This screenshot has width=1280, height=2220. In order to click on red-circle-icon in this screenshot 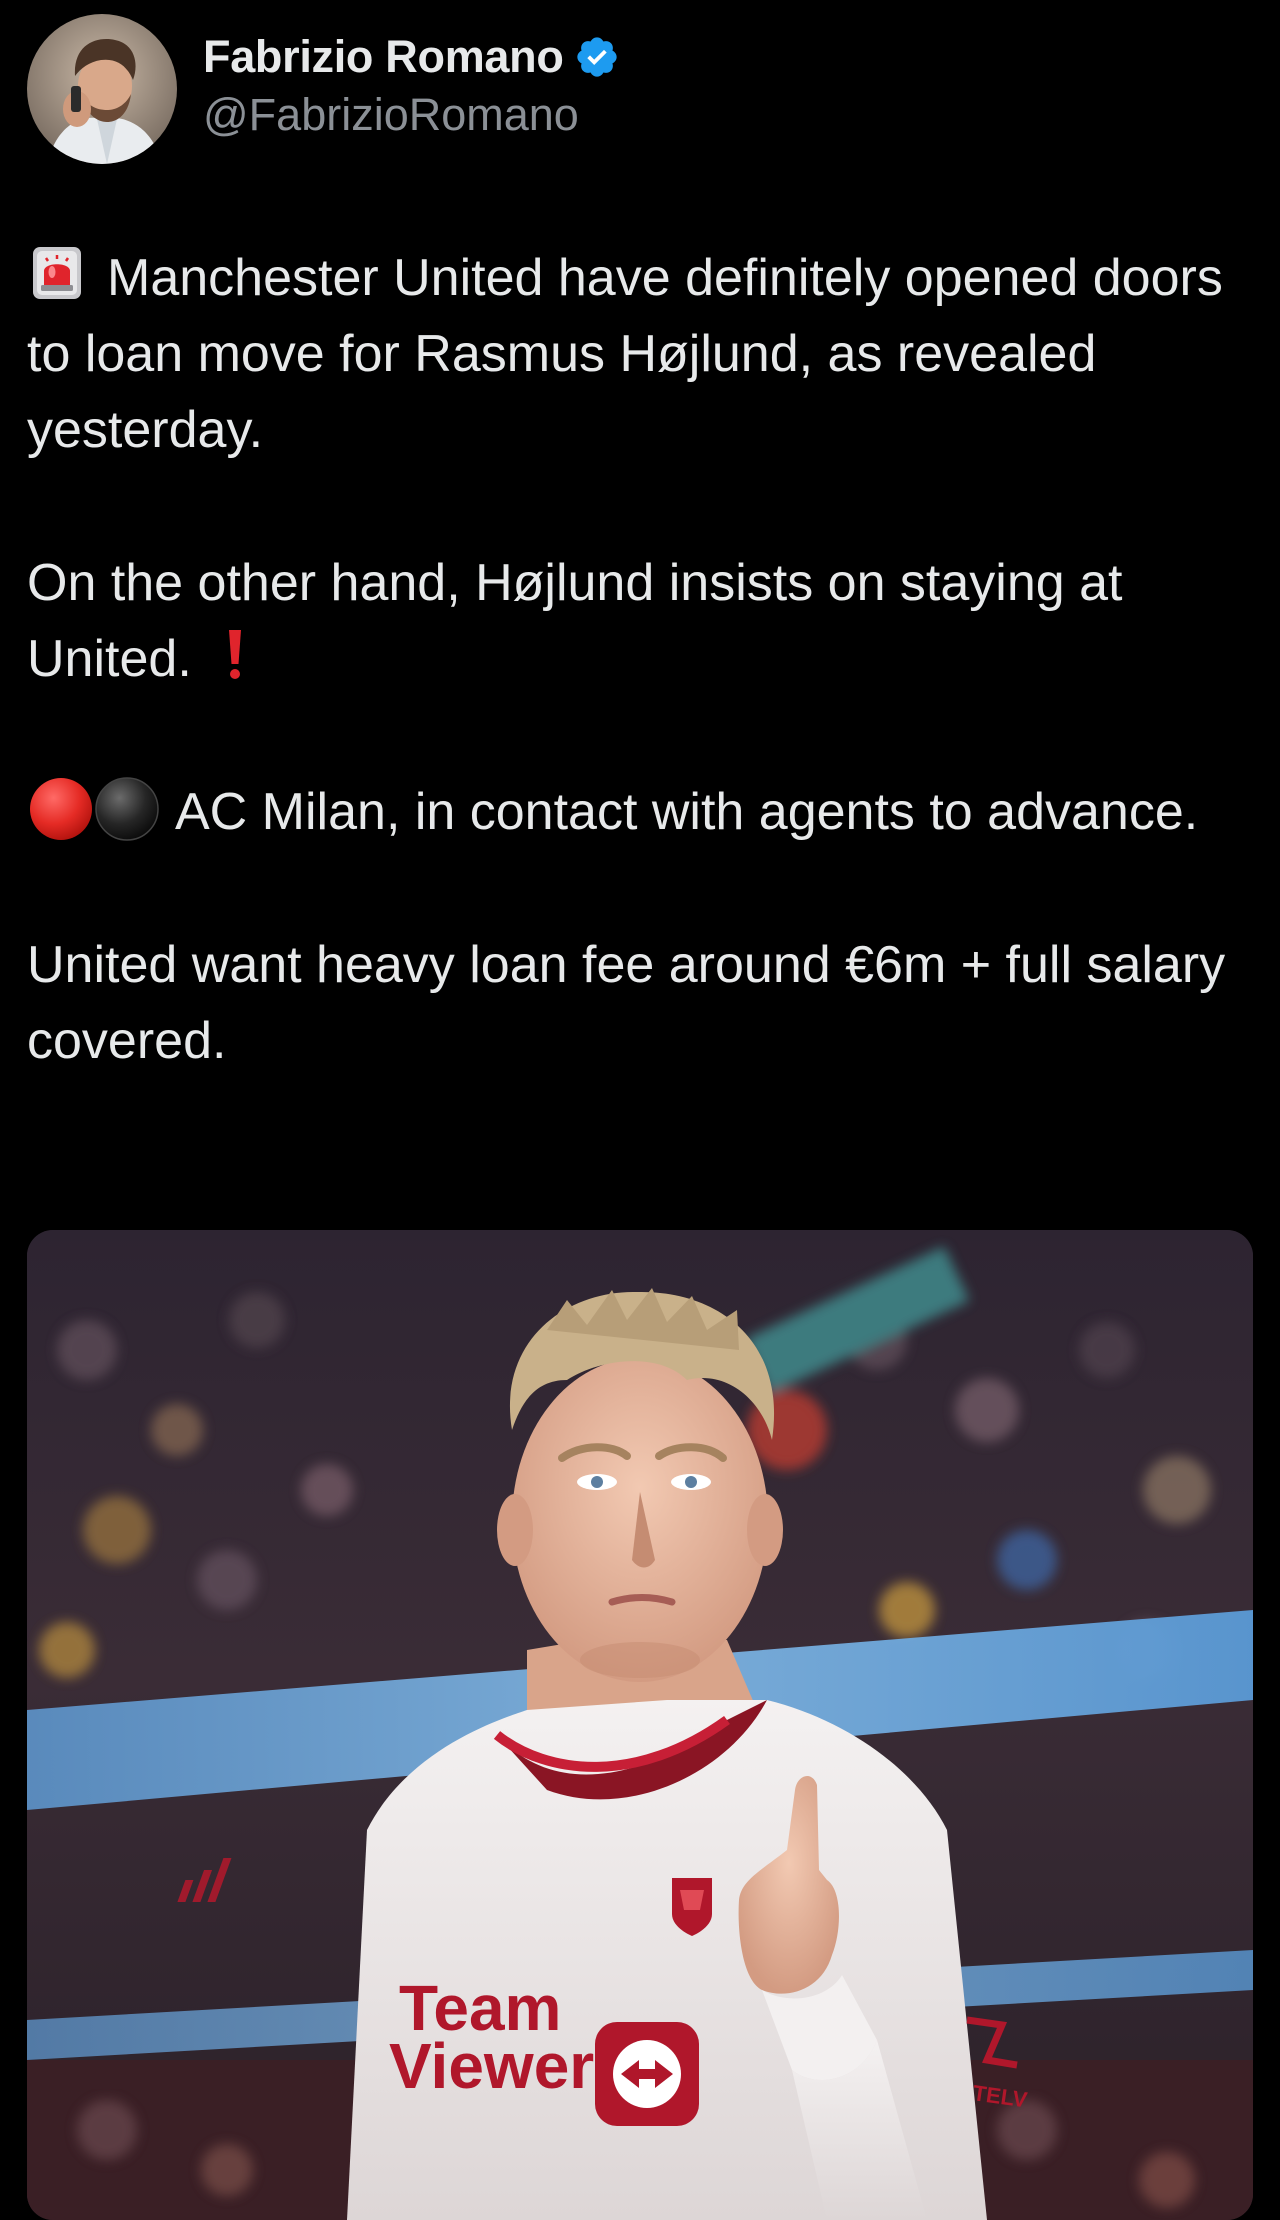, I will do `click(61, 809)`.